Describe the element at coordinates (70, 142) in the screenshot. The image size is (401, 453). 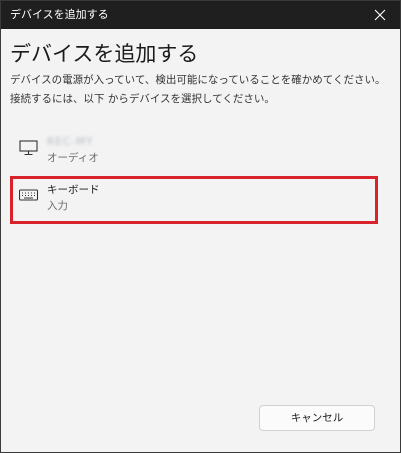
I see `device-name: REC-MY` at that location.